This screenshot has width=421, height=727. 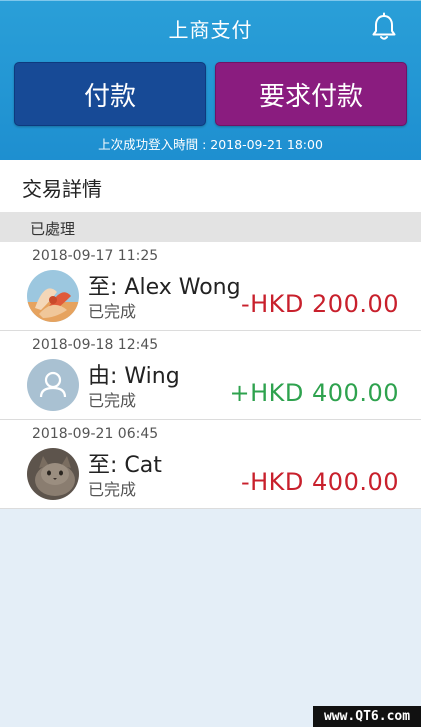 I want to click on transaction-datetime: 2018-09-17 11:25, so click(x=95, y=256).